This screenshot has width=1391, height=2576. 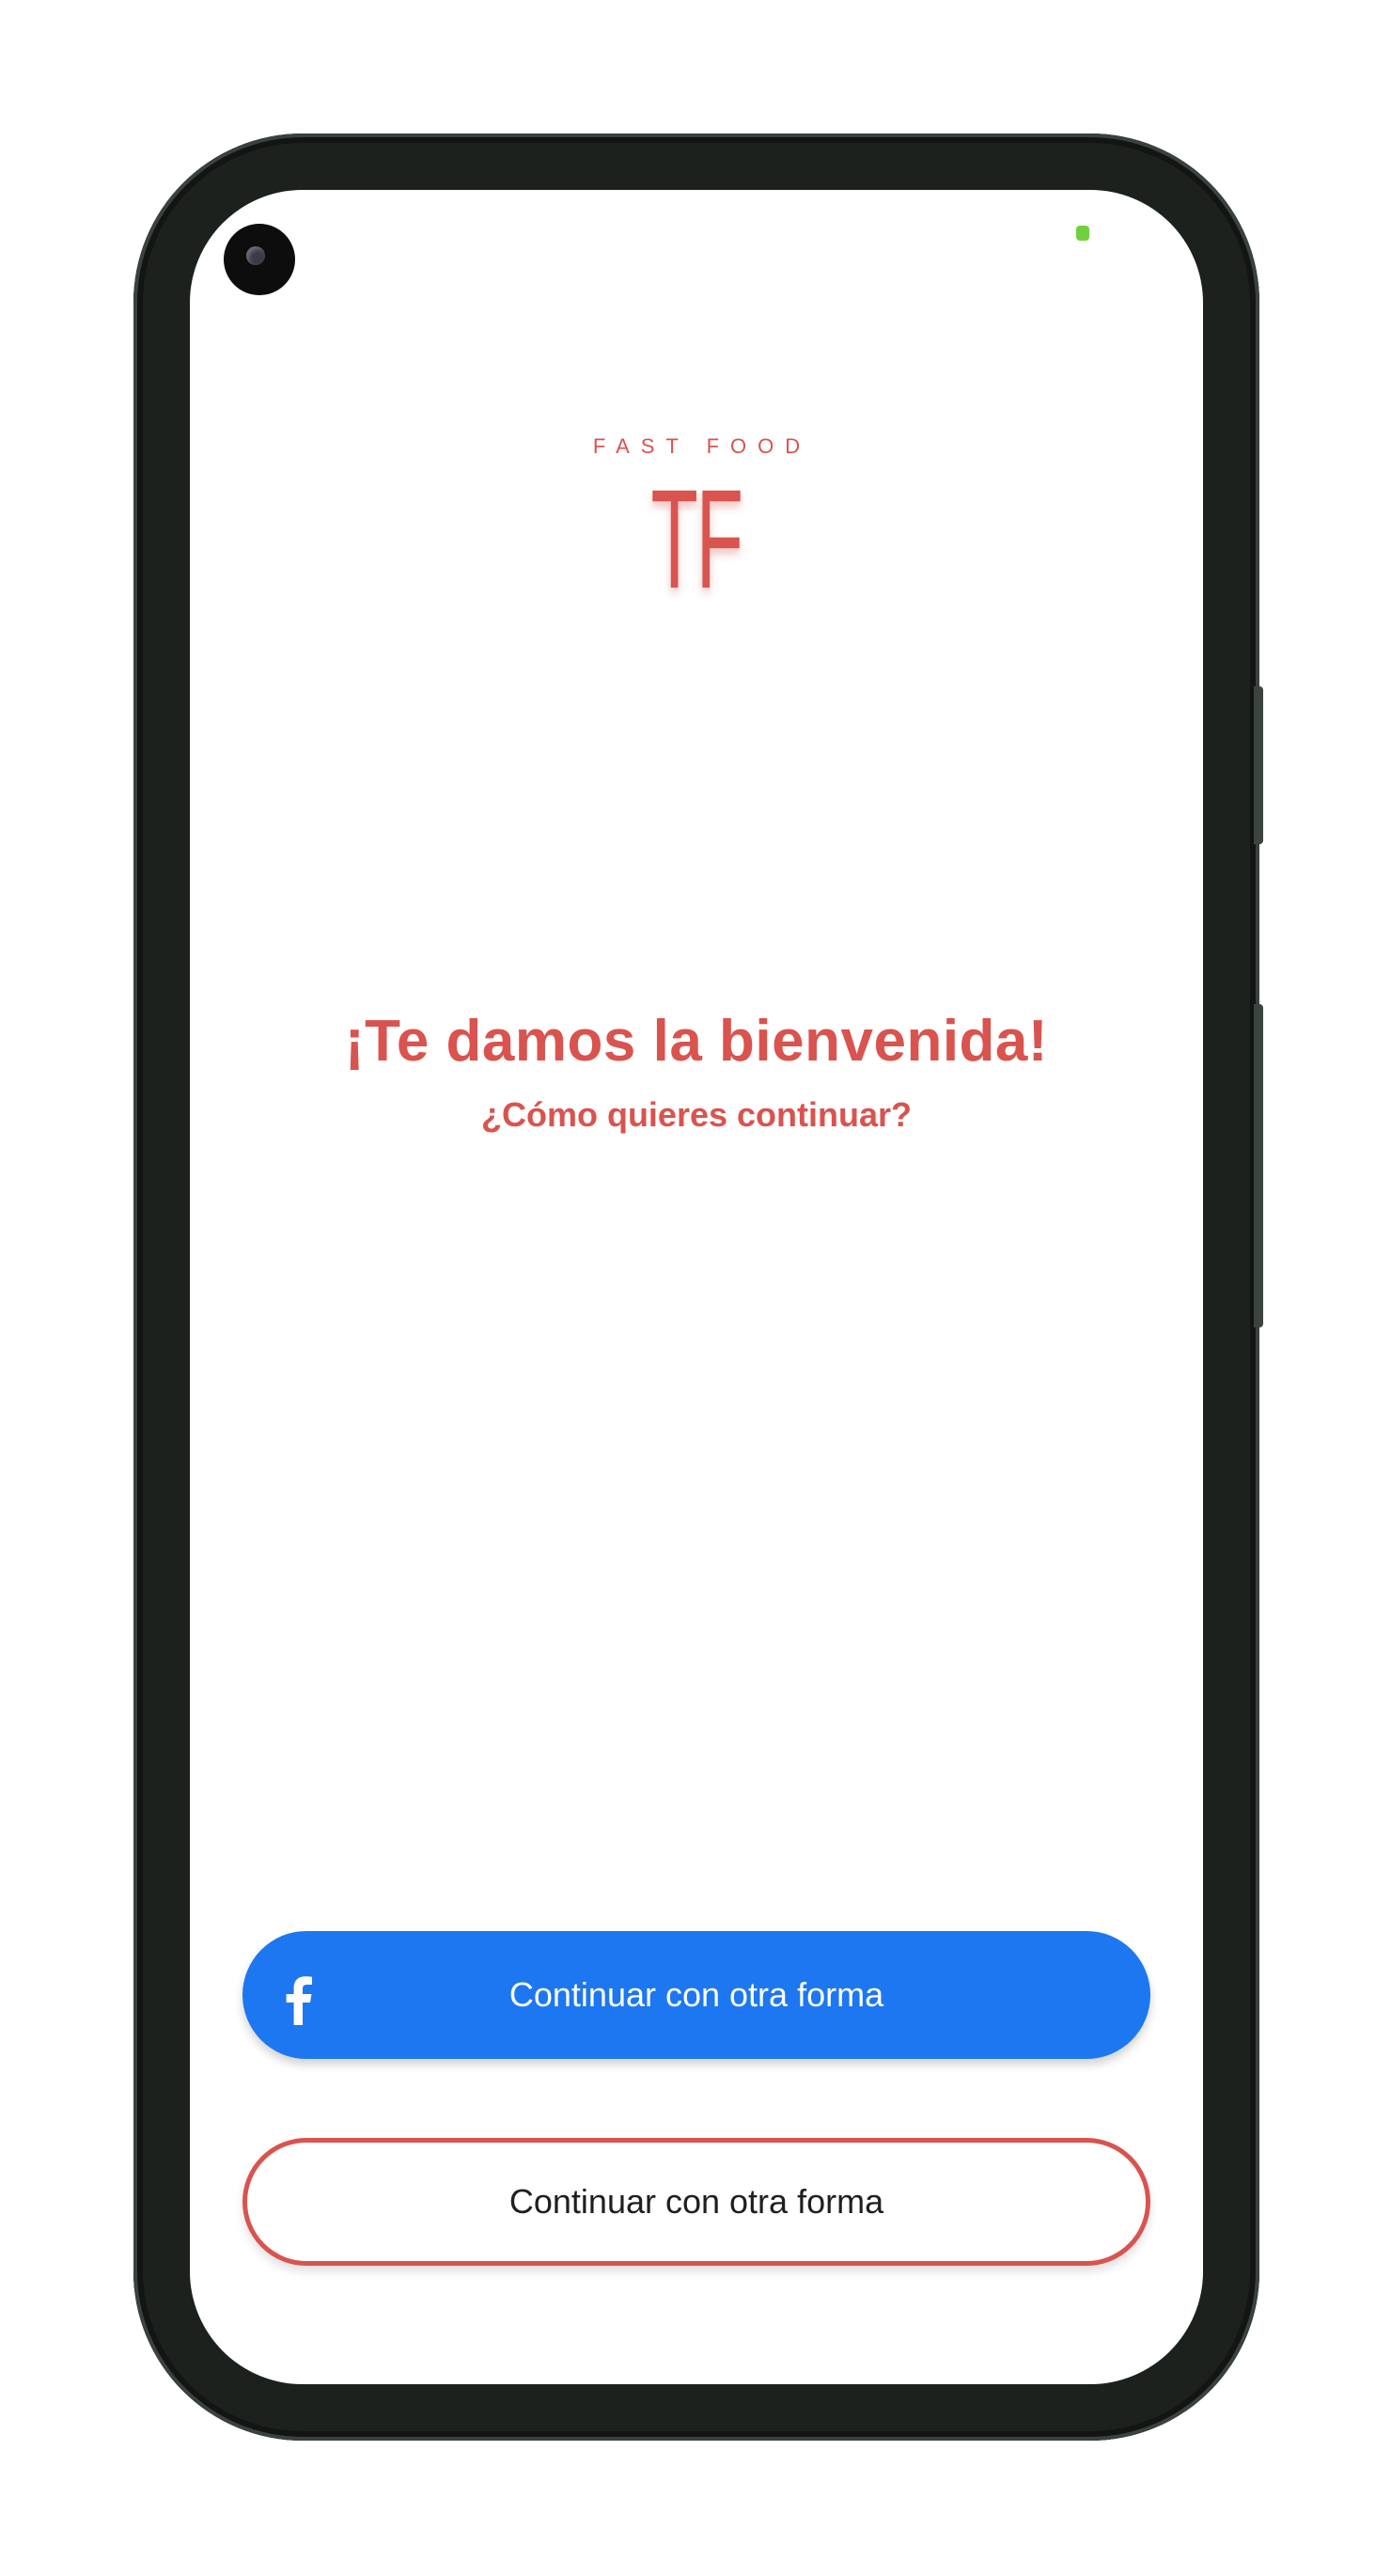 I want to click on brand-logo: FAST FOOD TF, so click(x=696, y=521).